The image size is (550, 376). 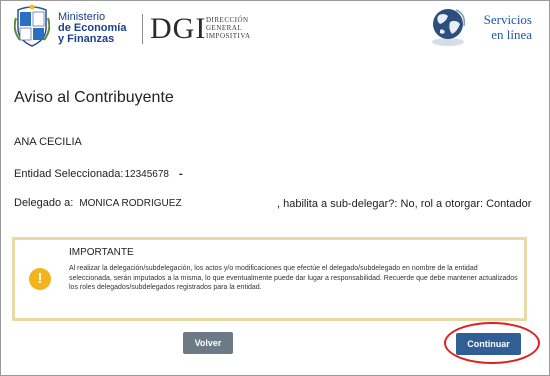 I want to click on dgi-sub-line-1: DIRECCIÓN, so click(x=227, y=20).